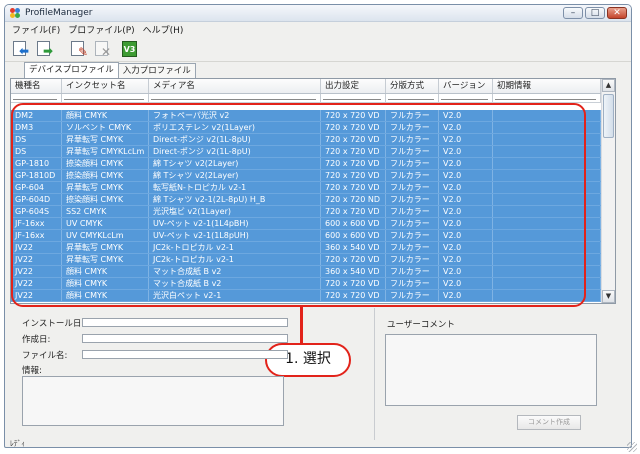 The width and height of the screenshot is (640, 454). What do you see at coordinates (71, 70) in the screenshot?
I see `tab-device-profile: デバイスプロファイル` at bounding box center [71, 70].